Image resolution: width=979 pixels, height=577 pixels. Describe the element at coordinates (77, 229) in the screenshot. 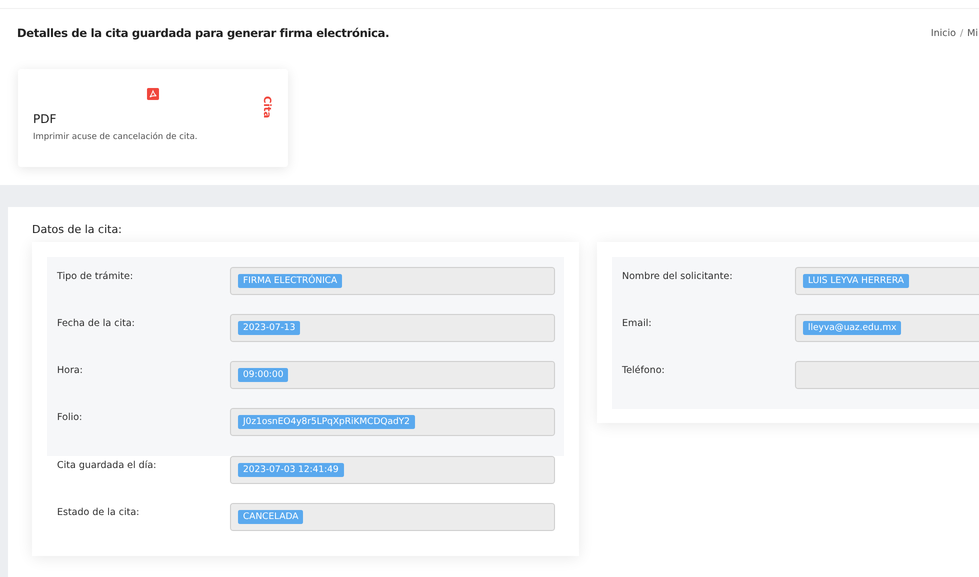

I see `section-title: Datos de la cita:` at that location.